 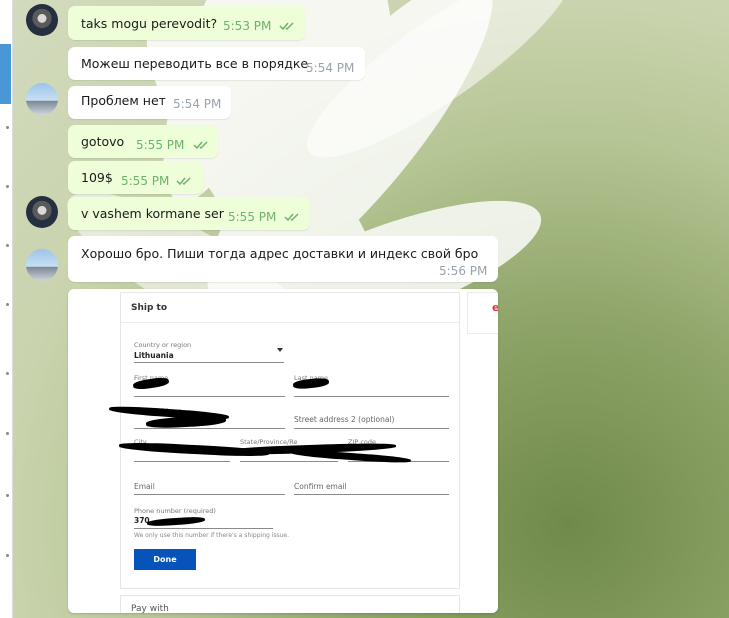 I want to click on message-time: 5:56 PM, so click(x=463, y=271).